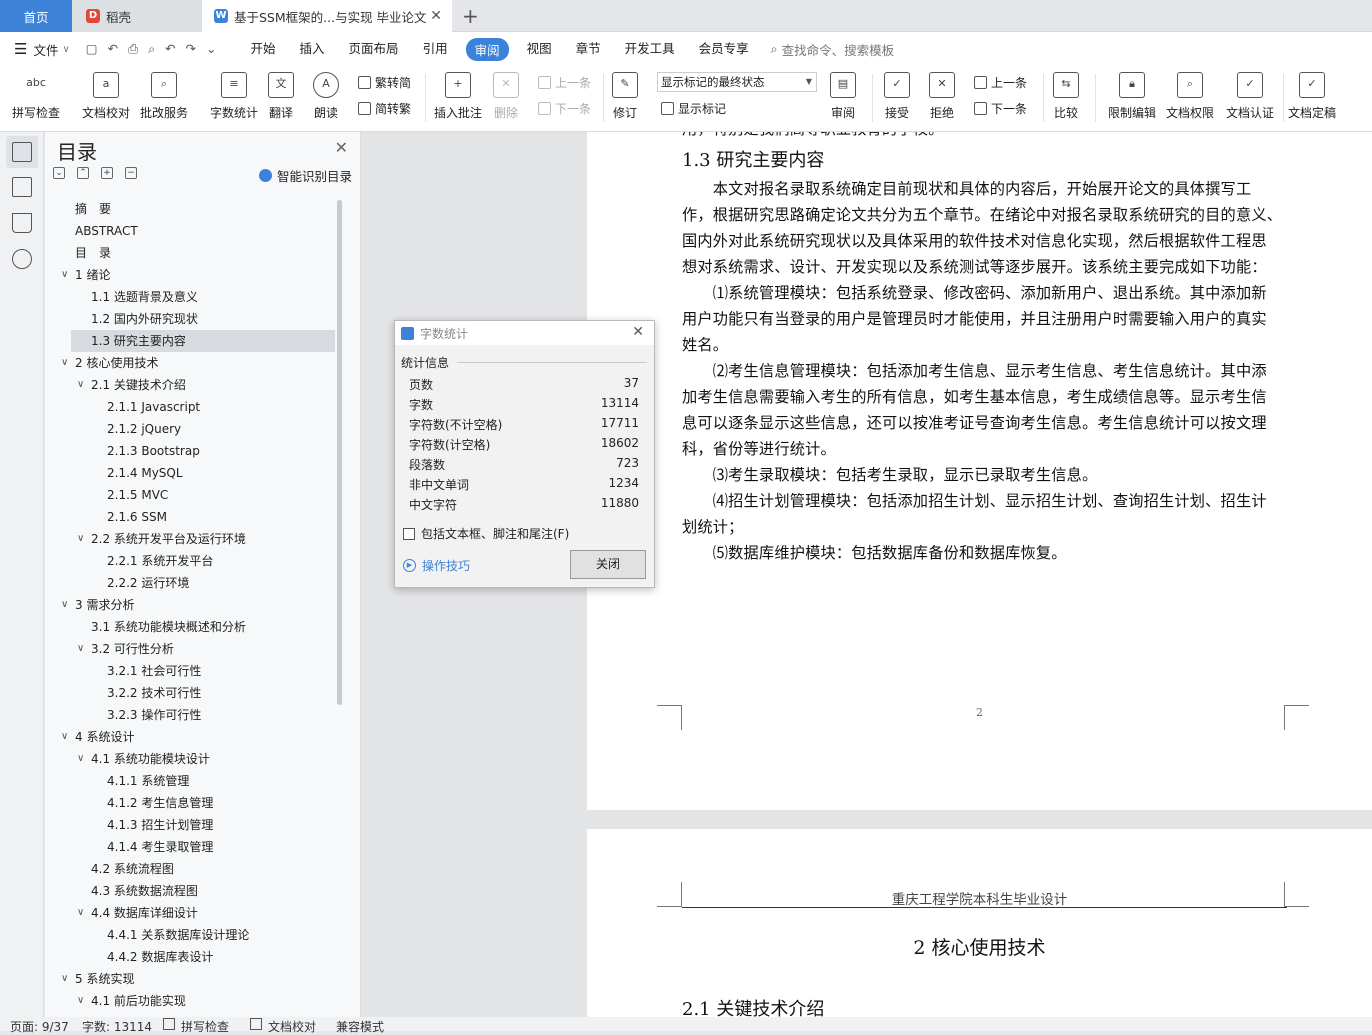 This screenshot has height=1035, width=1372. I want to click on simp-to-trad-button: 简转繁, so click(384, 108).